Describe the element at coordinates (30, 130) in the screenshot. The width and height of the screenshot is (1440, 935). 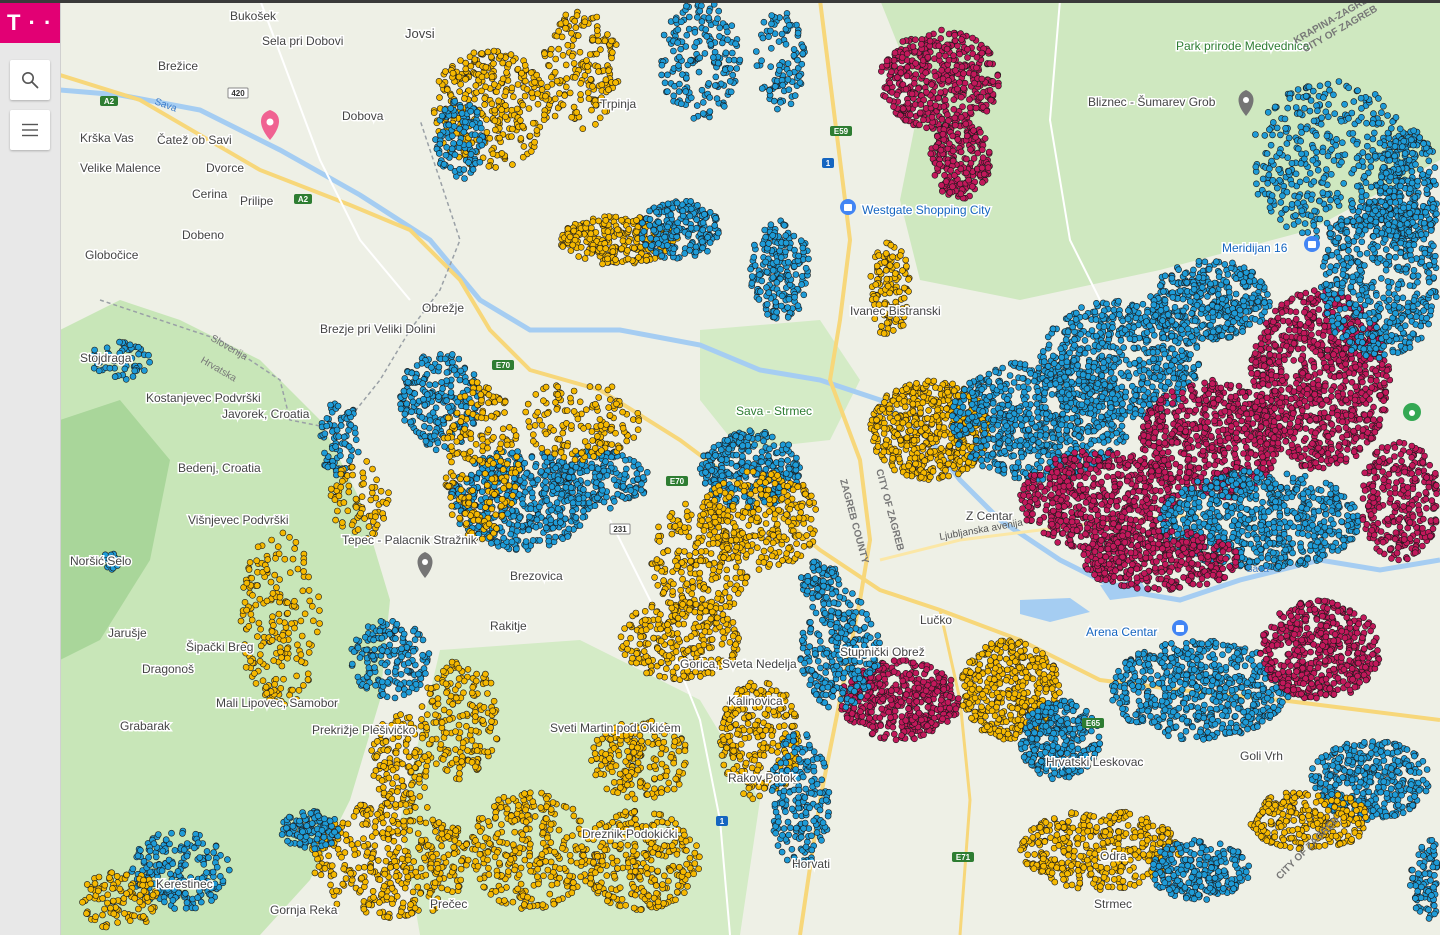
I see `menu-button` at that location.